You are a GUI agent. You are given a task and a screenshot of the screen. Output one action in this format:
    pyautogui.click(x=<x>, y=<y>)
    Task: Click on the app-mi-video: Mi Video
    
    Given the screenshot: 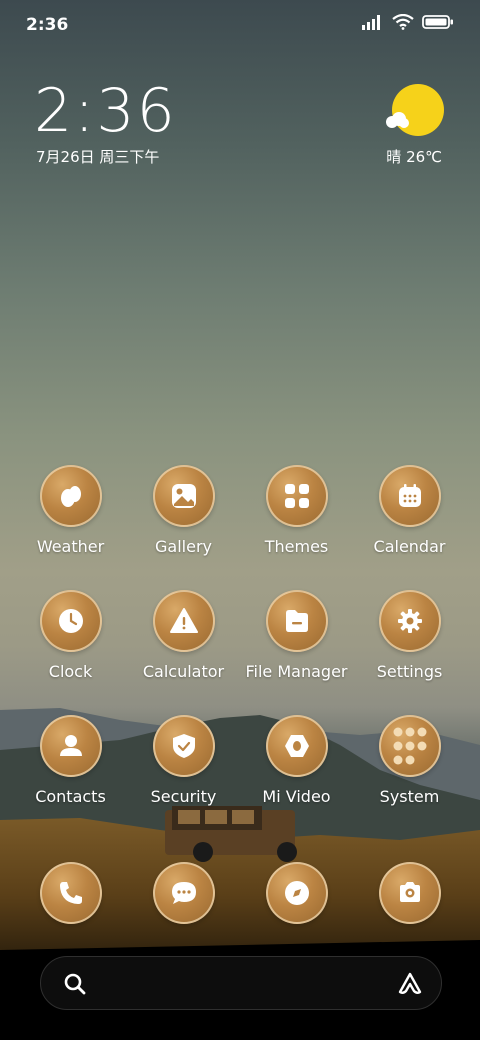 What is the action you would take?
    pyautogui.click(x=296, y=760)
    